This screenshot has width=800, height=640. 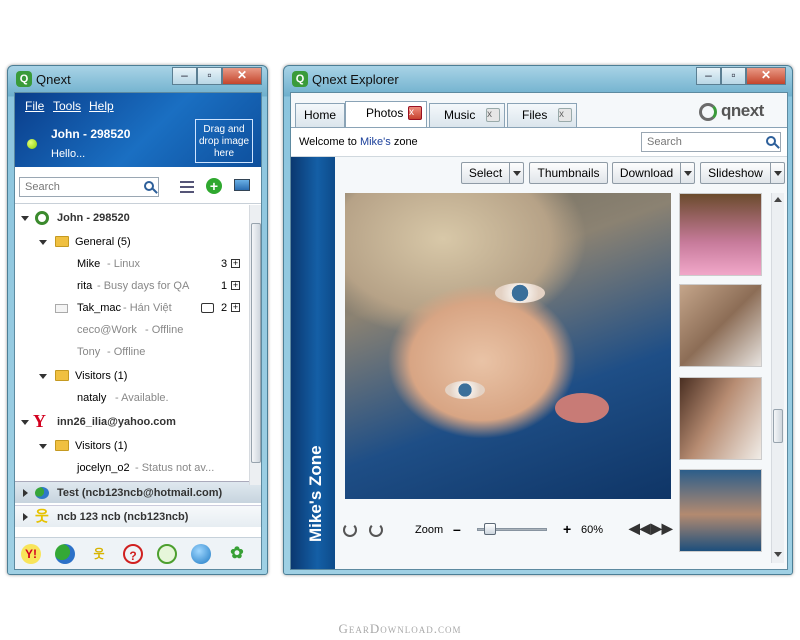 What do you see at coordinates (242, 185) in the screenshot?
I see `computer-icon` at bounding box center [242, 185].